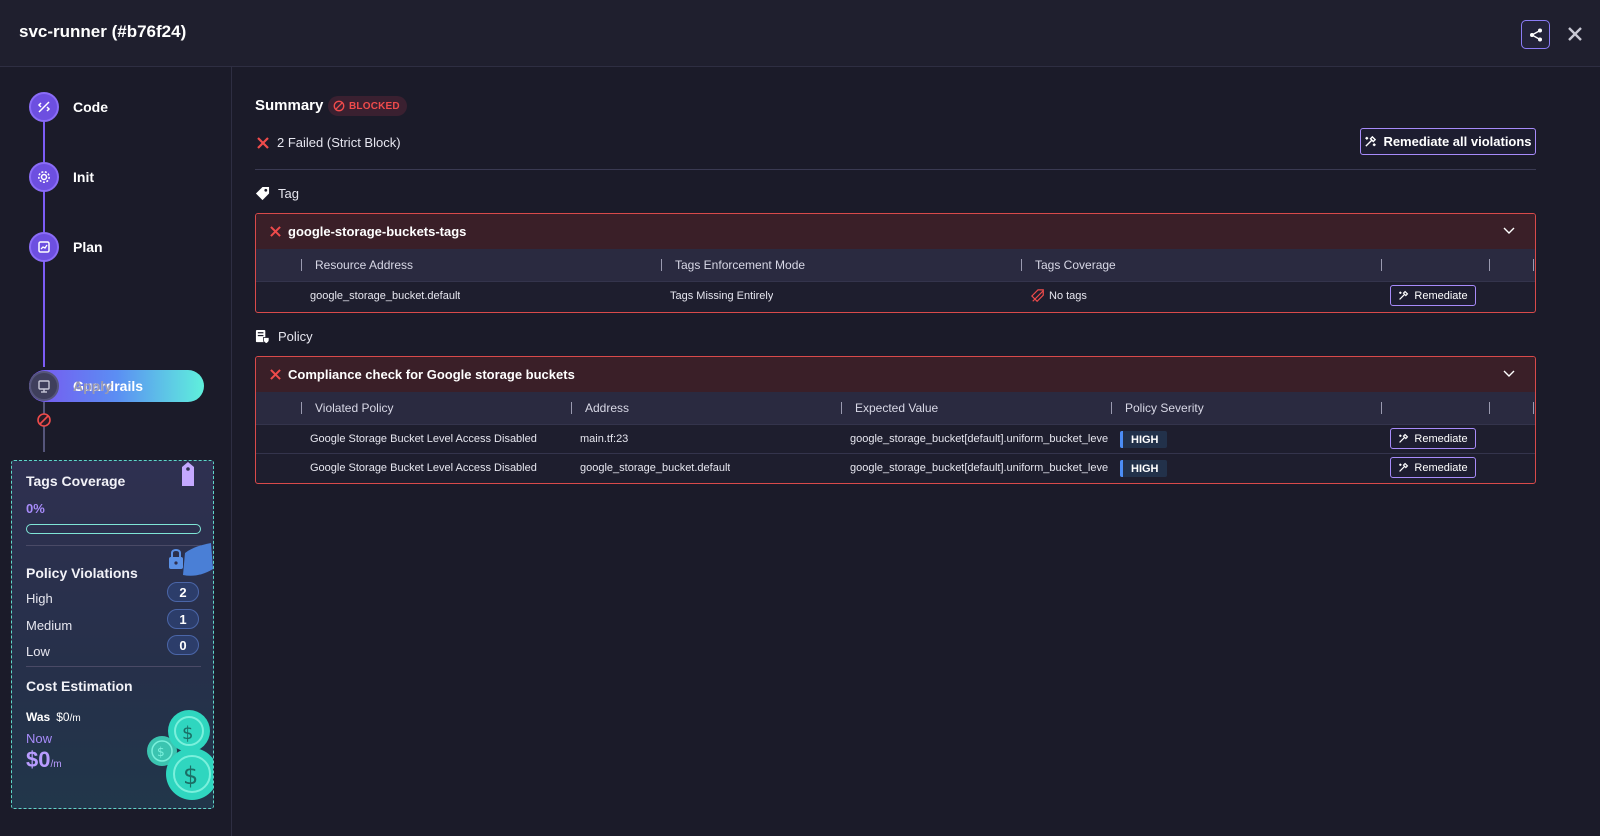 This screenshot has height=836, width=1600. I want to click on header-bar: svc-runner (#b76f24), so click(800, 33).